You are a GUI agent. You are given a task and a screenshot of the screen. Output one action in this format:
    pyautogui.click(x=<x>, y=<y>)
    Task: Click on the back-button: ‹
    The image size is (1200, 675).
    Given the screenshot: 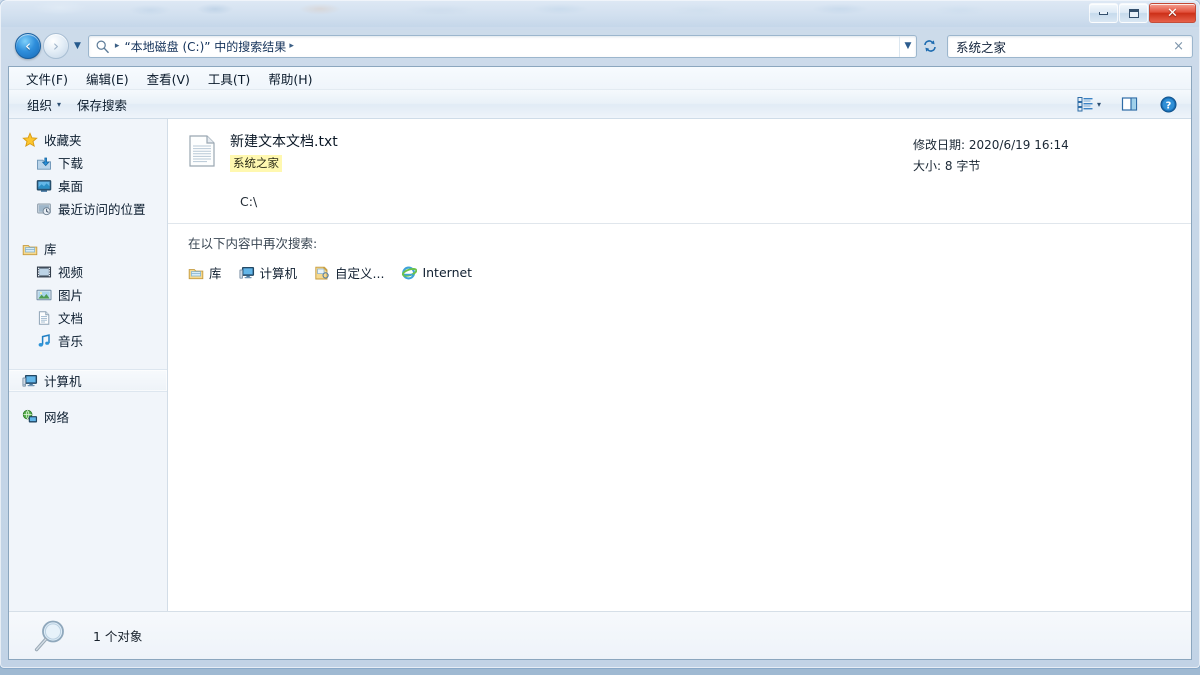 What is the action you would take?
    pyautogui.click(x=28, y=46)
    